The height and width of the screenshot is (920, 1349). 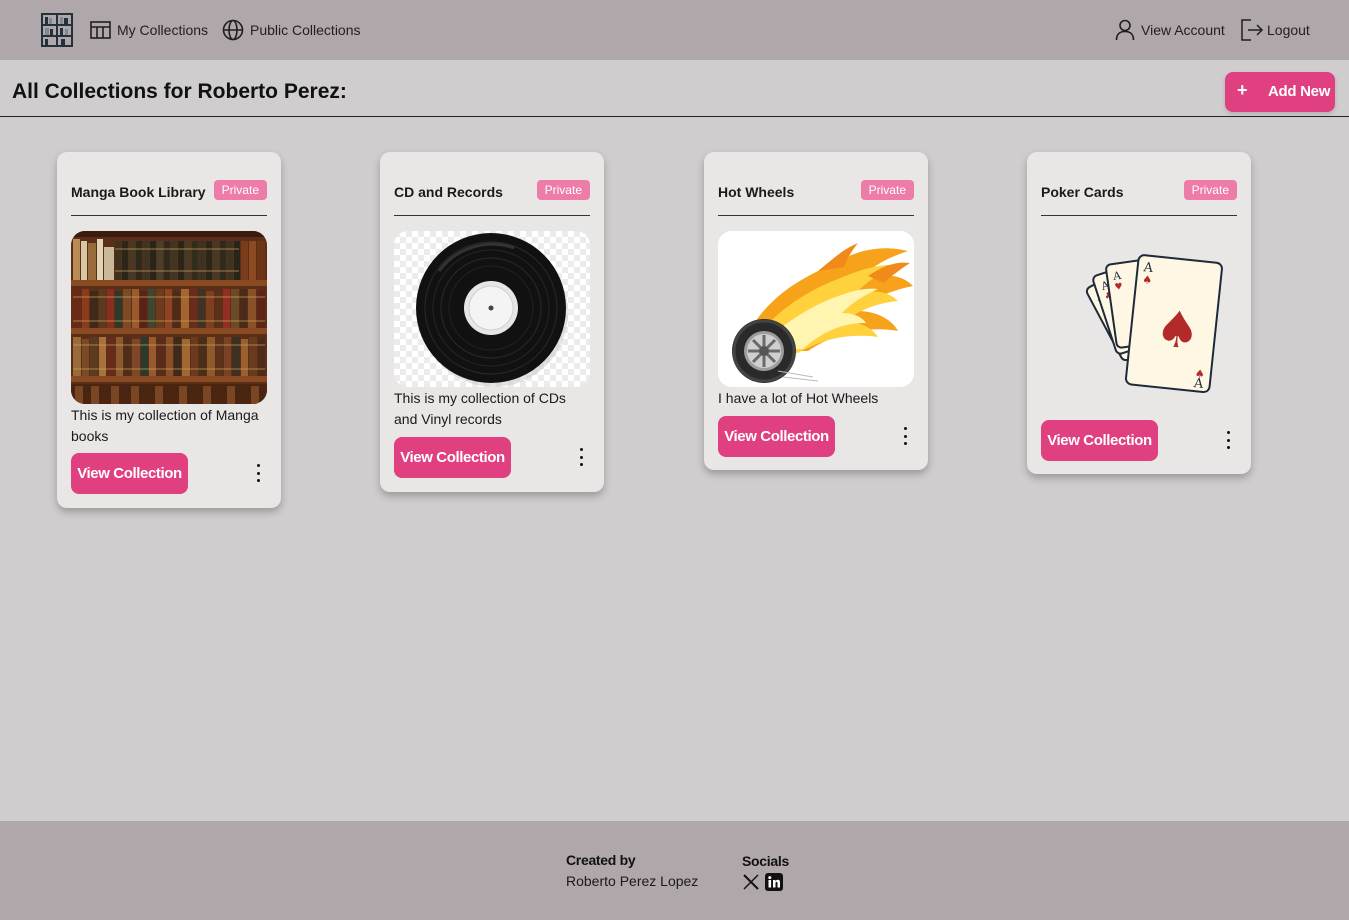 I want to click on collection-title: Poker Cards, so click(x=1082, y=192).